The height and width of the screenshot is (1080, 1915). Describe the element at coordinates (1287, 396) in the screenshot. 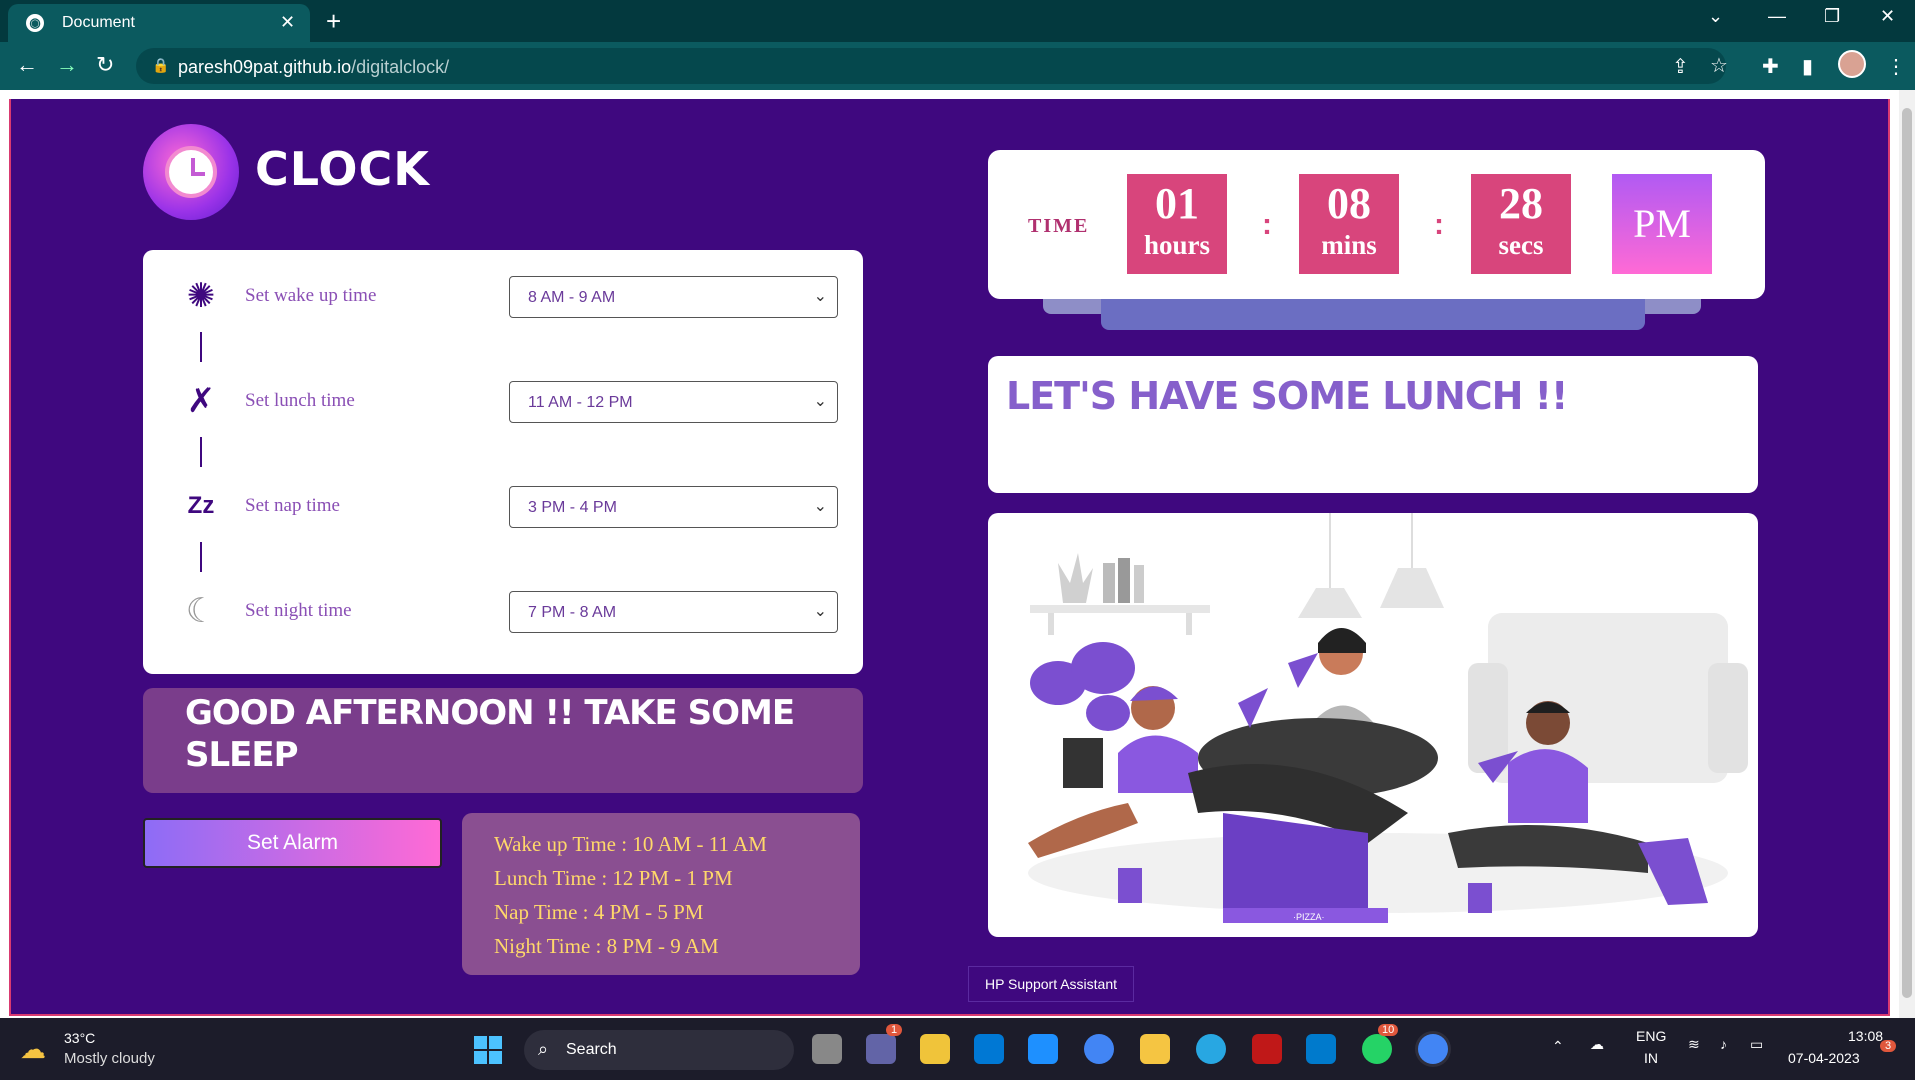

I see `message-text: LET'S HAVE SOME LUNCH !!` at that location.